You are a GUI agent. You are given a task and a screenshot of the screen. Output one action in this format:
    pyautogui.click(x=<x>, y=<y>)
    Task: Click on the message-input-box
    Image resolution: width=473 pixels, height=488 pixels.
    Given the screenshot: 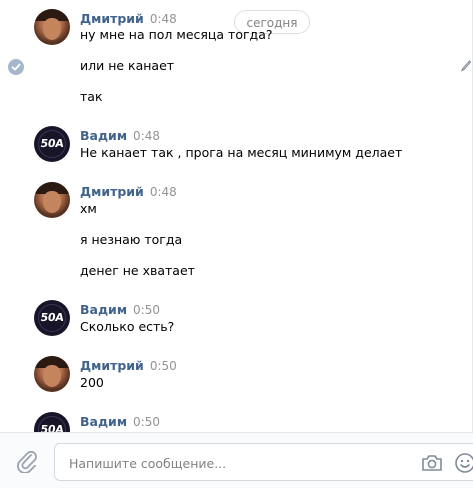 What is the action you would take?
    pyautogui.click(x=263, y=462)
    